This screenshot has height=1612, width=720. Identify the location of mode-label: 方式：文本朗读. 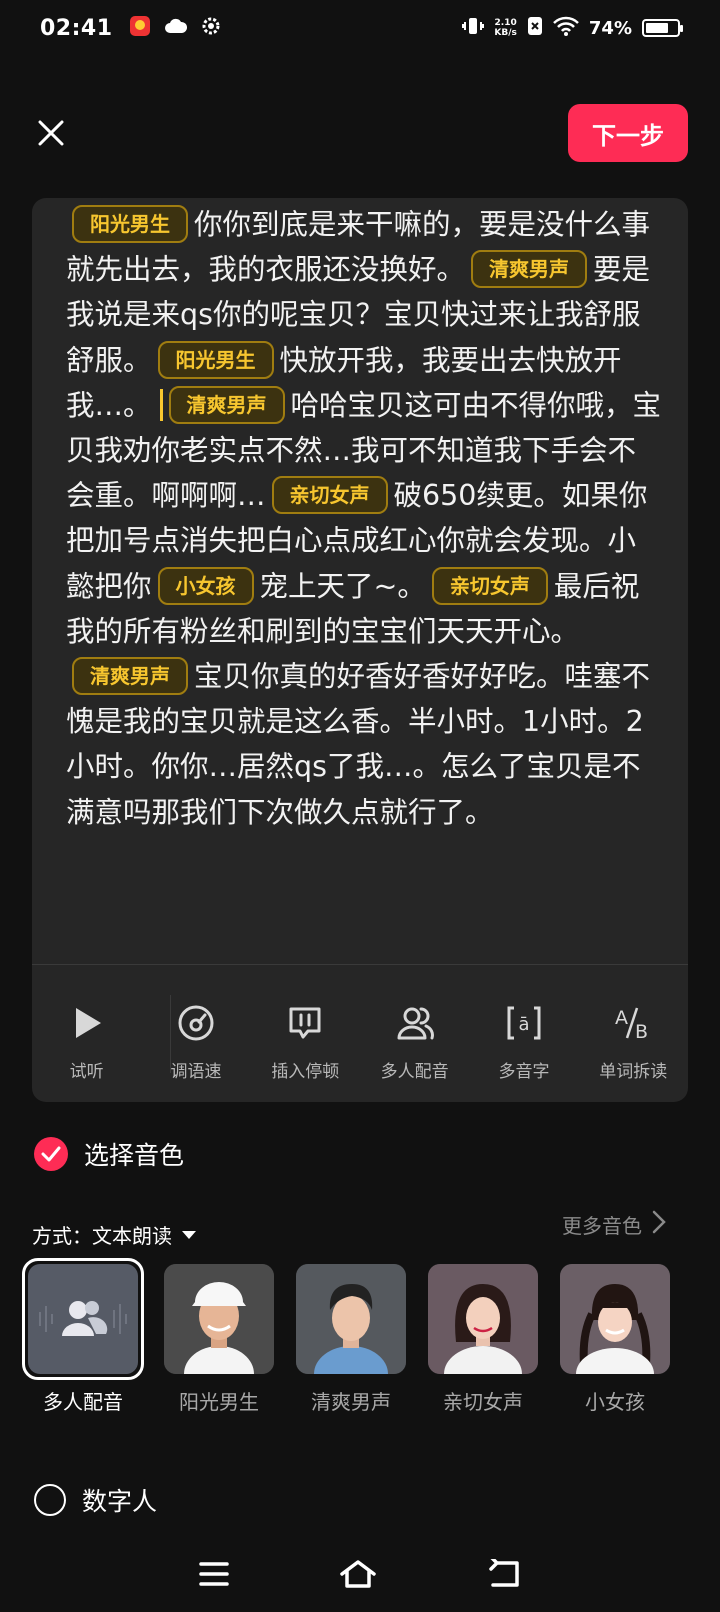
(102, 1236).